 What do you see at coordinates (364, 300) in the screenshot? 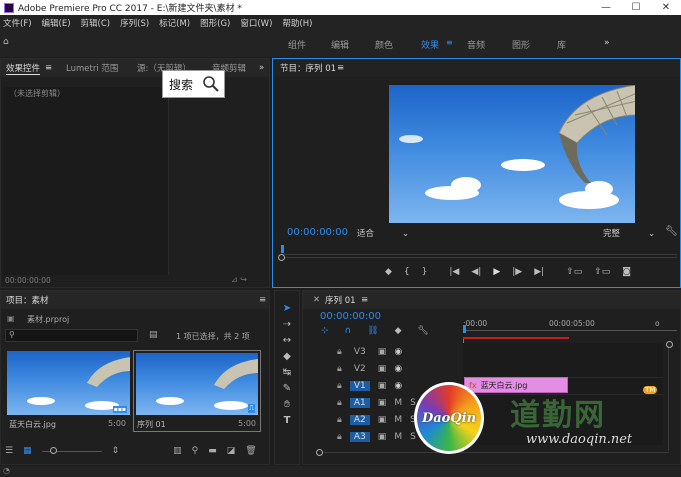
I see `timeline-menu-icon: ≡` at bounding box center [364, 300].